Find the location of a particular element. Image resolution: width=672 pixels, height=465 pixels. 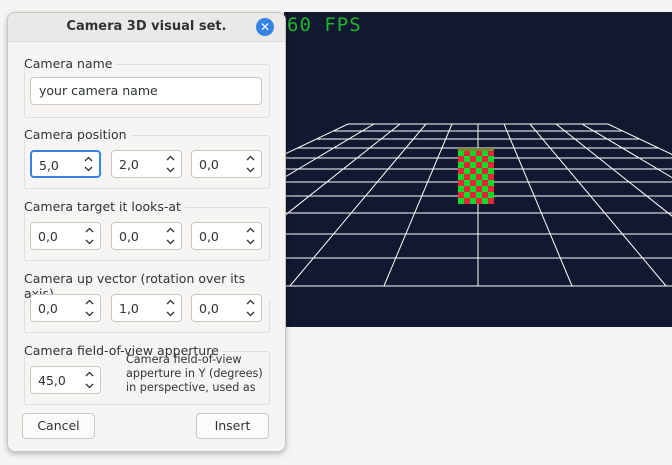

position-z-spinbox: 0,0 is located at coordinates (226, 164).